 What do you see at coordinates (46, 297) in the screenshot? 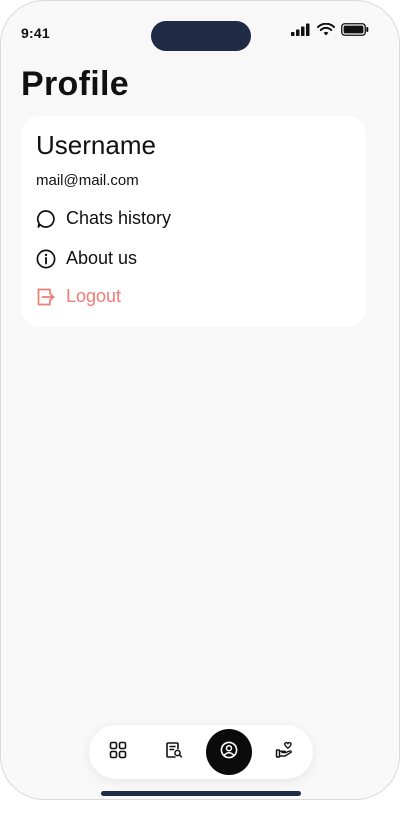
I see `logout-icon` at bounding box center [46, 297].